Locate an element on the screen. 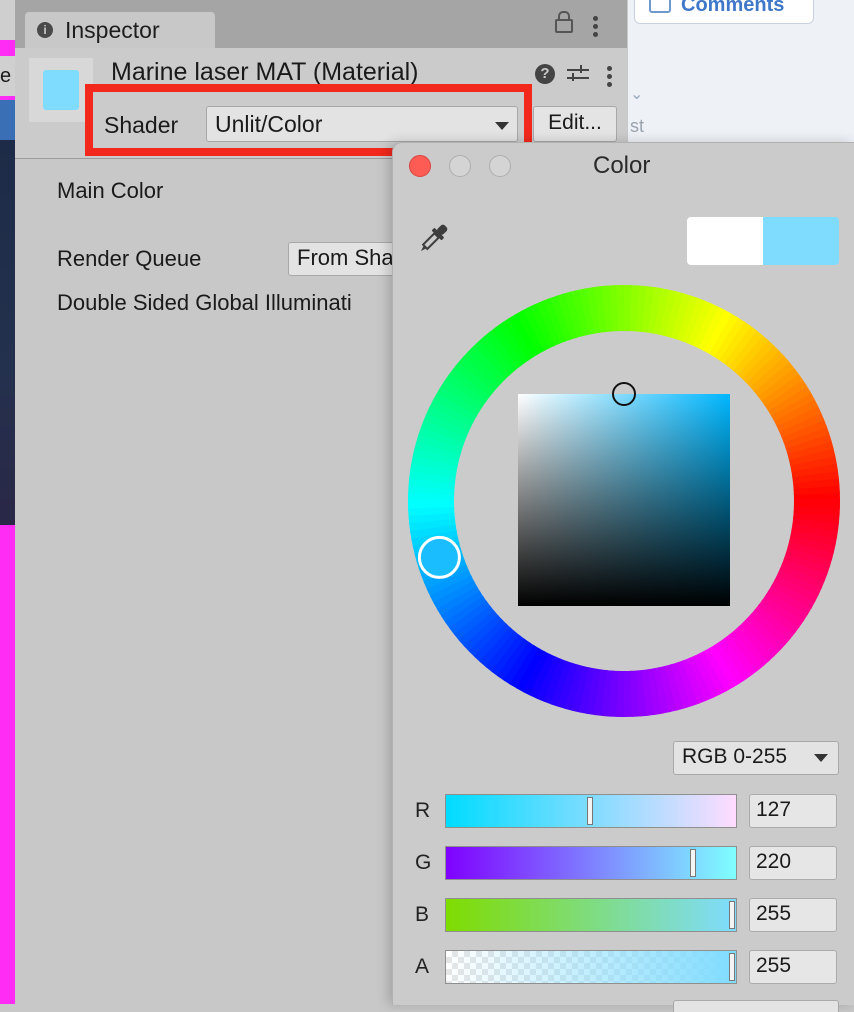 Image resolution: width=854 pixels, height=1012 pixels. color-mode-dropdown: RGB 0-255 is located at coordinates (756, 758).